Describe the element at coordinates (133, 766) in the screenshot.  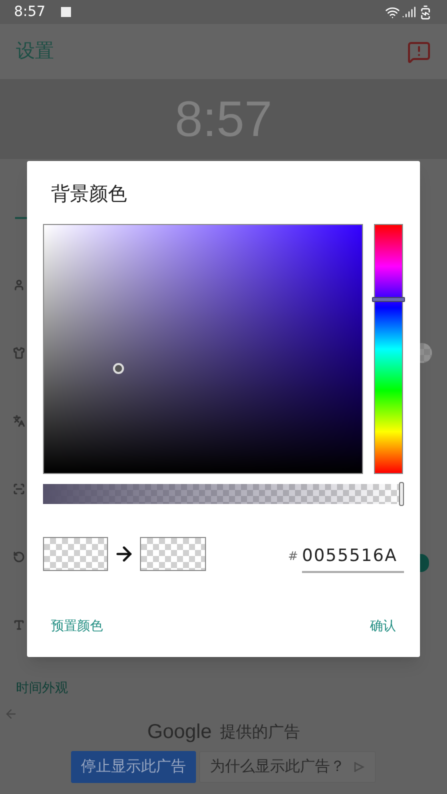
I see `stop-ad-button: 停止显示此广告` at that location.